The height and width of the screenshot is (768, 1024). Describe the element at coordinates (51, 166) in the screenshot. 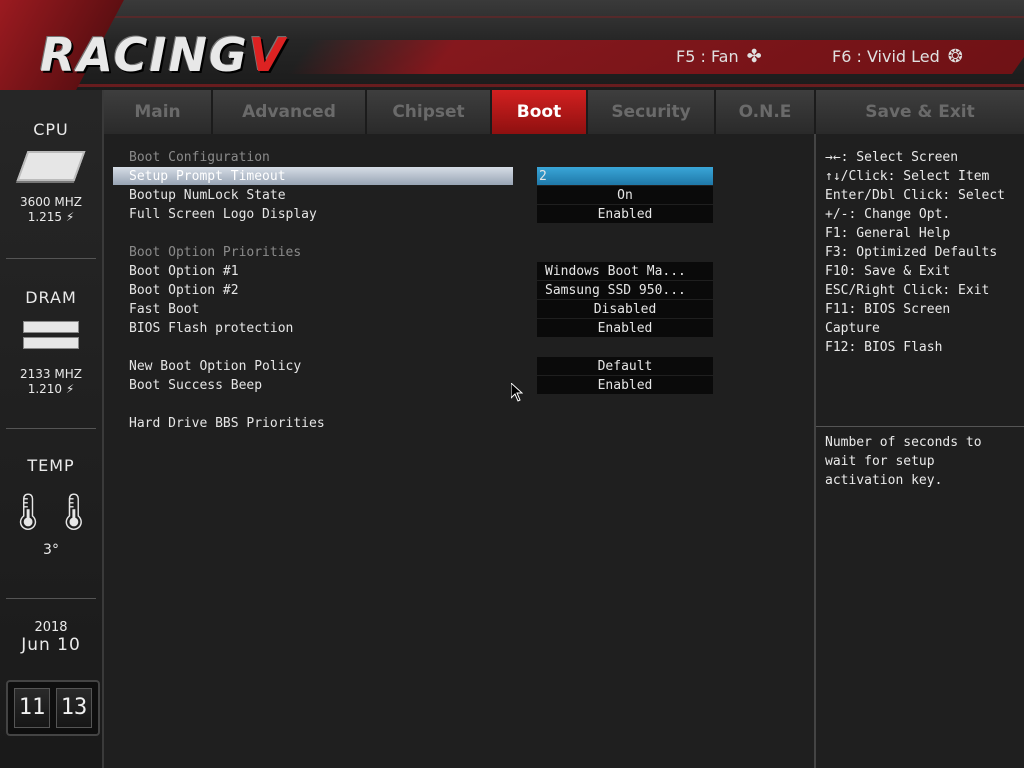

I see `cpu-chip-icon` at that location.